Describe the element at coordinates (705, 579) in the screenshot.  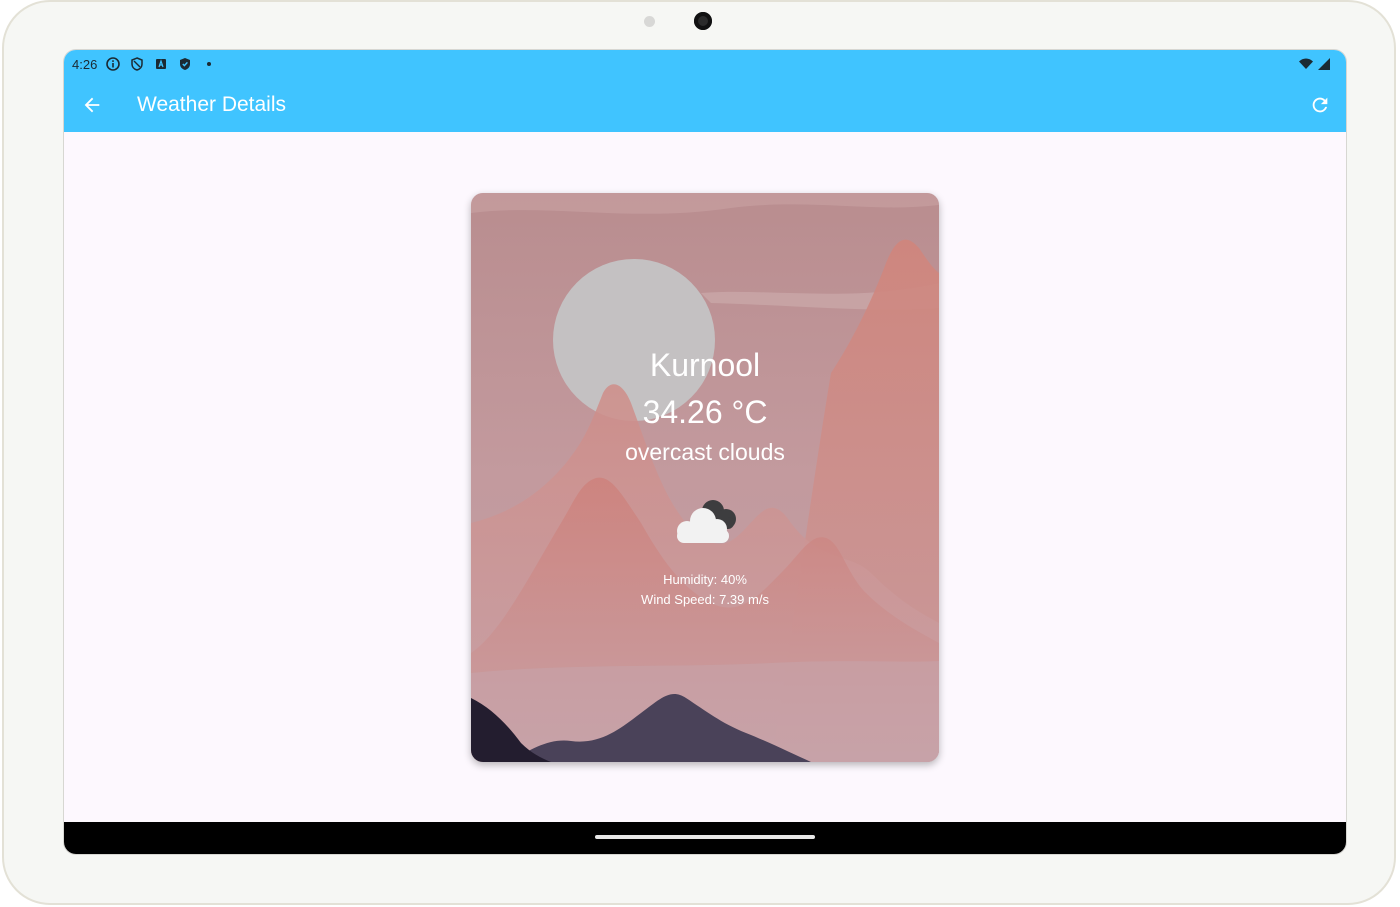
I see `humidity-text: Humidity: 40%` at that location.